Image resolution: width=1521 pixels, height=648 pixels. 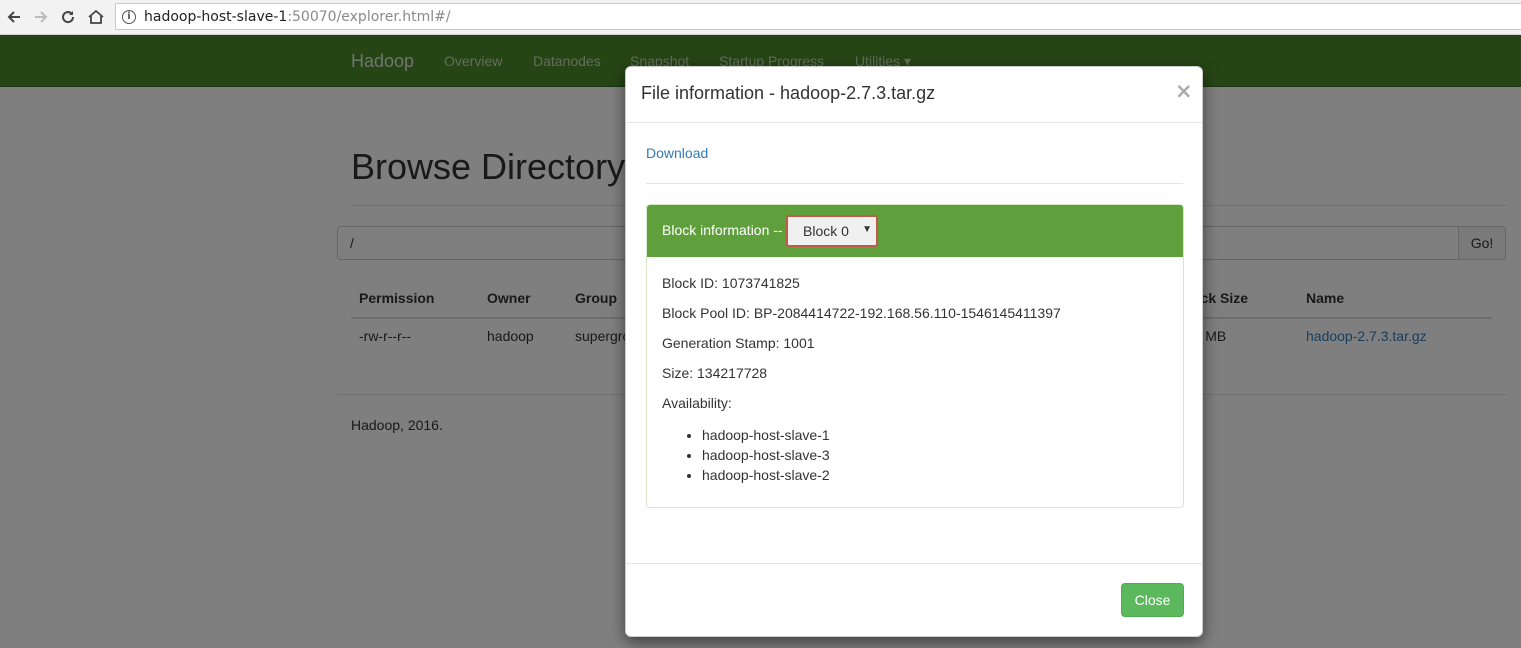 I want to click on block-size: Size: 134217728, so click(x=715, y=373).